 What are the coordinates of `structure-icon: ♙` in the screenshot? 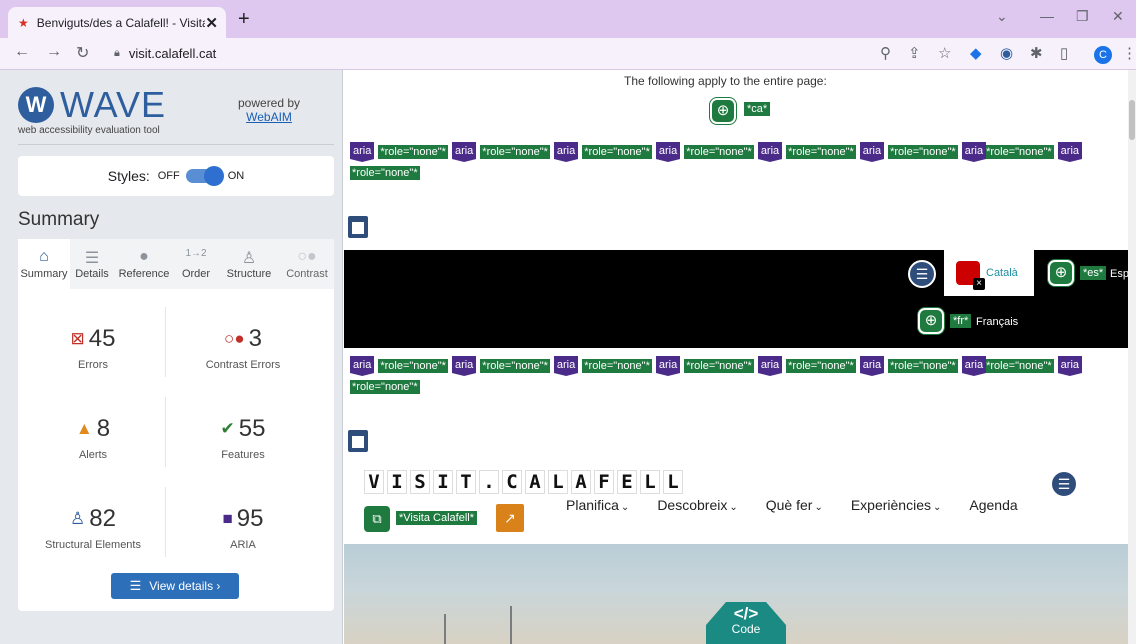 It's located at (249, 258).